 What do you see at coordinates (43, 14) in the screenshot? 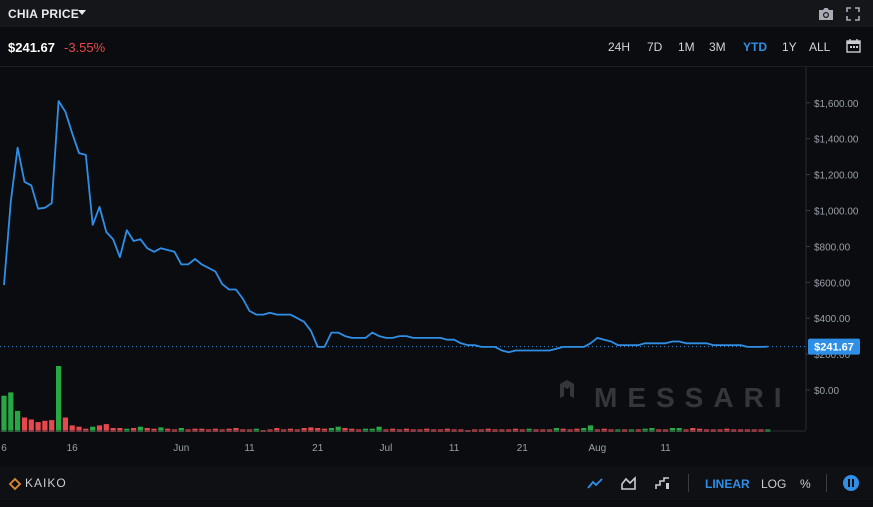
I see `chart-title: CHIA PRICE` at bounding box center [43, 14].